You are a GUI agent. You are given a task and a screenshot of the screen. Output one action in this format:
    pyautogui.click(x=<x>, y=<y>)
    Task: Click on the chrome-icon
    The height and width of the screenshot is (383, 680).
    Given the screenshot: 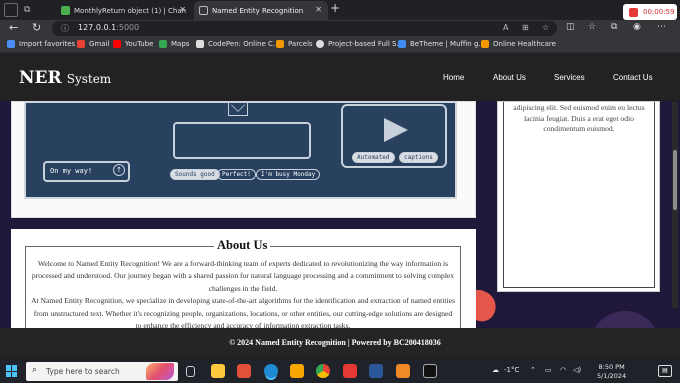 What is the action you would take?
    pyautogui.click(x=323, y=371)
    